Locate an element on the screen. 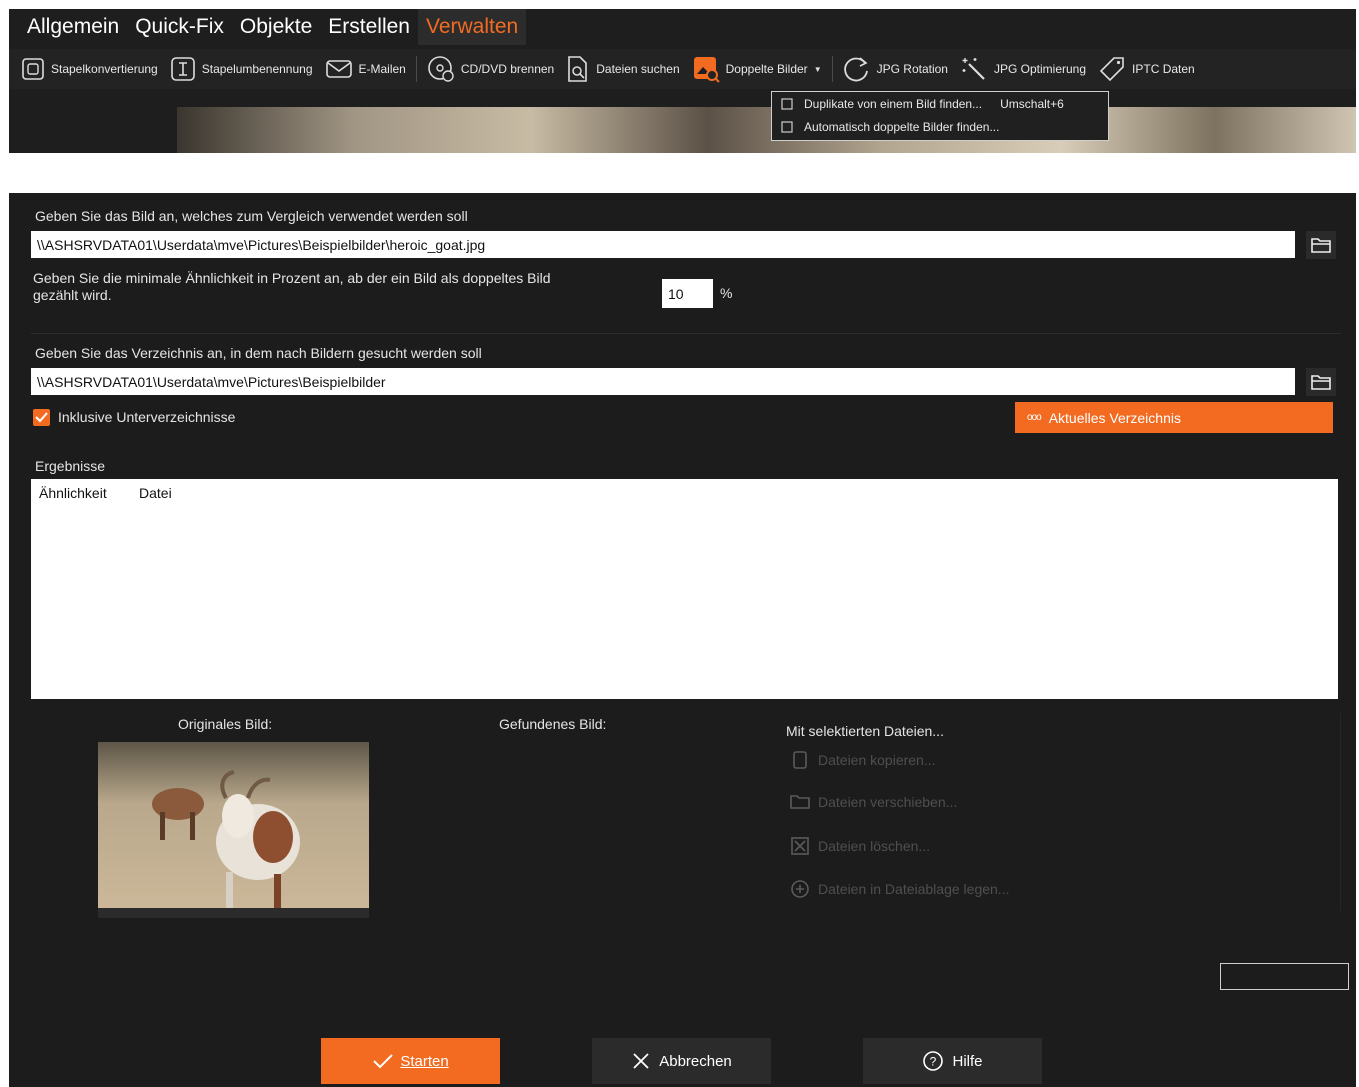 The image size is (1359, 1087). duplicates-label: Doppelte Bilder is located at coordinates (766, 69).